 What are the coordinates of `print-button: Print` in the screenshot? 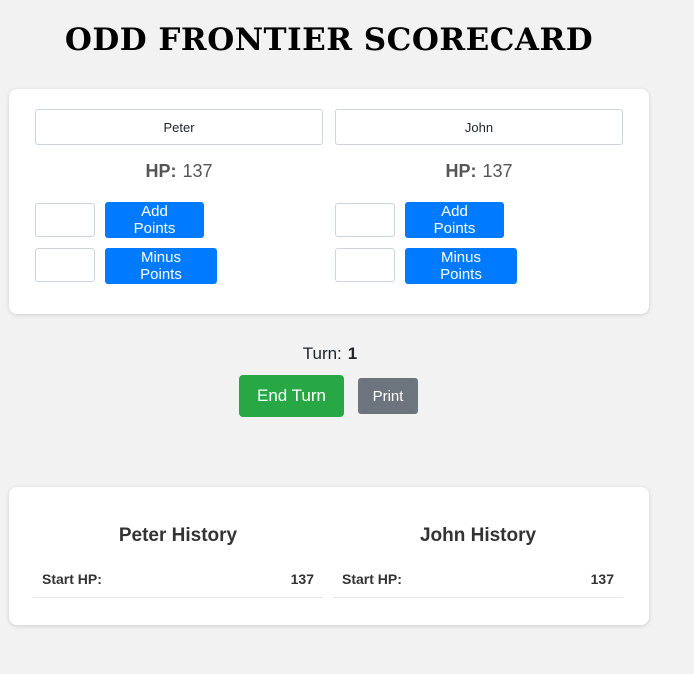 It's located at (388, 396).